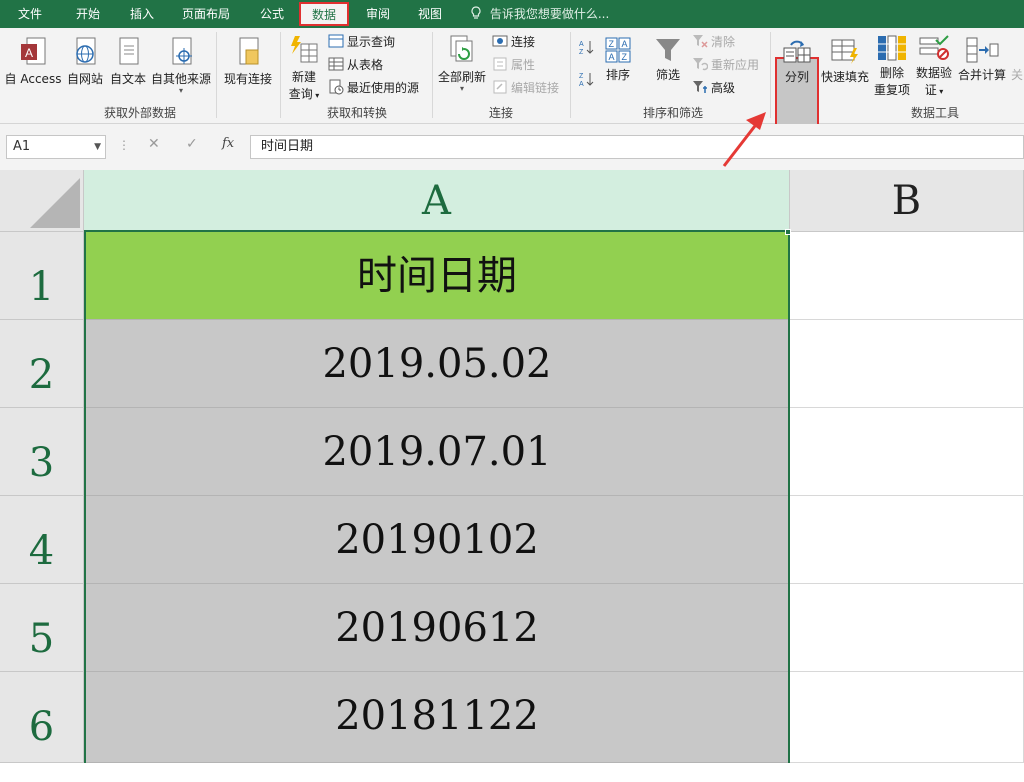  I want to click on row-header: 1, so click(42, 276).